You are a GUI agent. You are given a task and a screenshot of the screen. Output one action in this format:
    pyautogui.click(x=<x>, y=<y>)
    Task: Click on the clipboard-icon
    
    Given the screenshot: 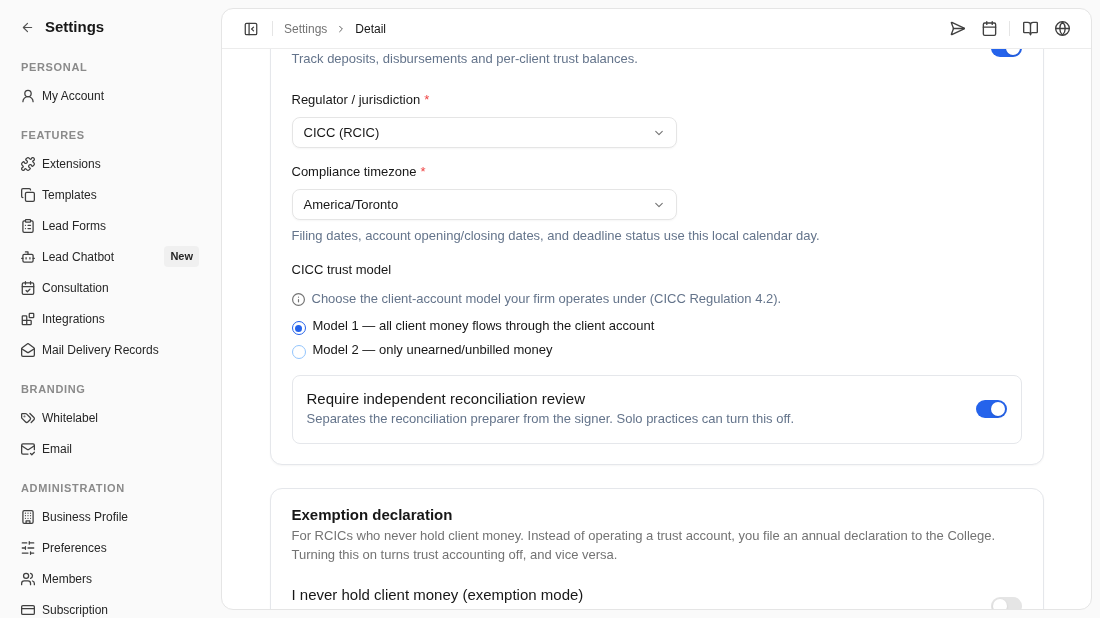 What is the action you would take?
    pyautogui.click(x=28, y=225)
    